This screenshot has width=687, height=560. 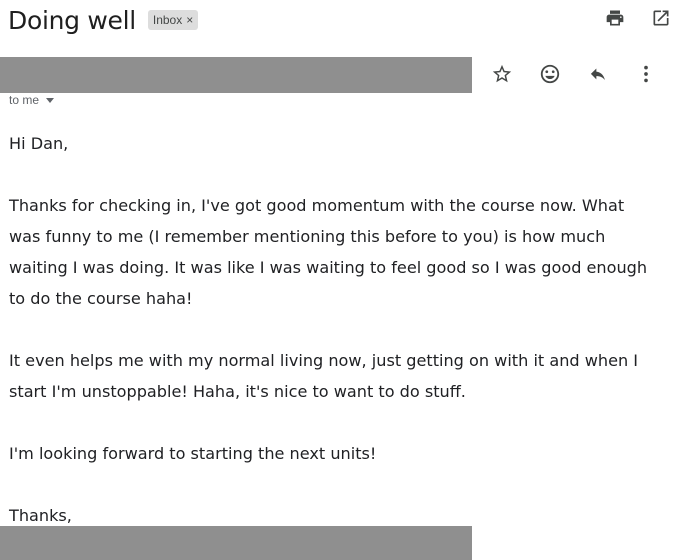 What do you see at coordinates (50, 100) in the screenshot?
I see `caret-down-icon` at bounding box center [50, 100].